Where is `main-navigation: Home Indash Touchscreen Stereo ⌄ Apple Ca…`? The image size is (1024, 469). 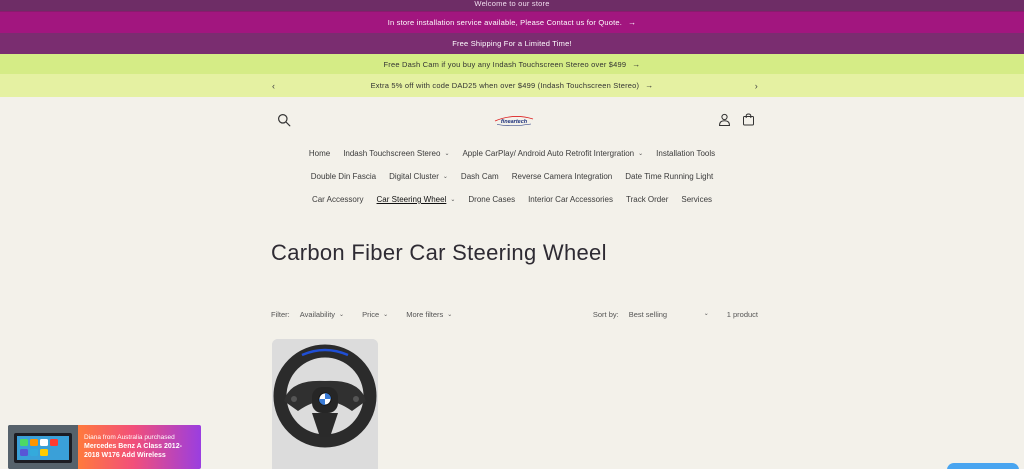 main-navigation: Home Indash Touchscreen Stereo ⌄ Apple Ca… is located at coordinates (512, 176).